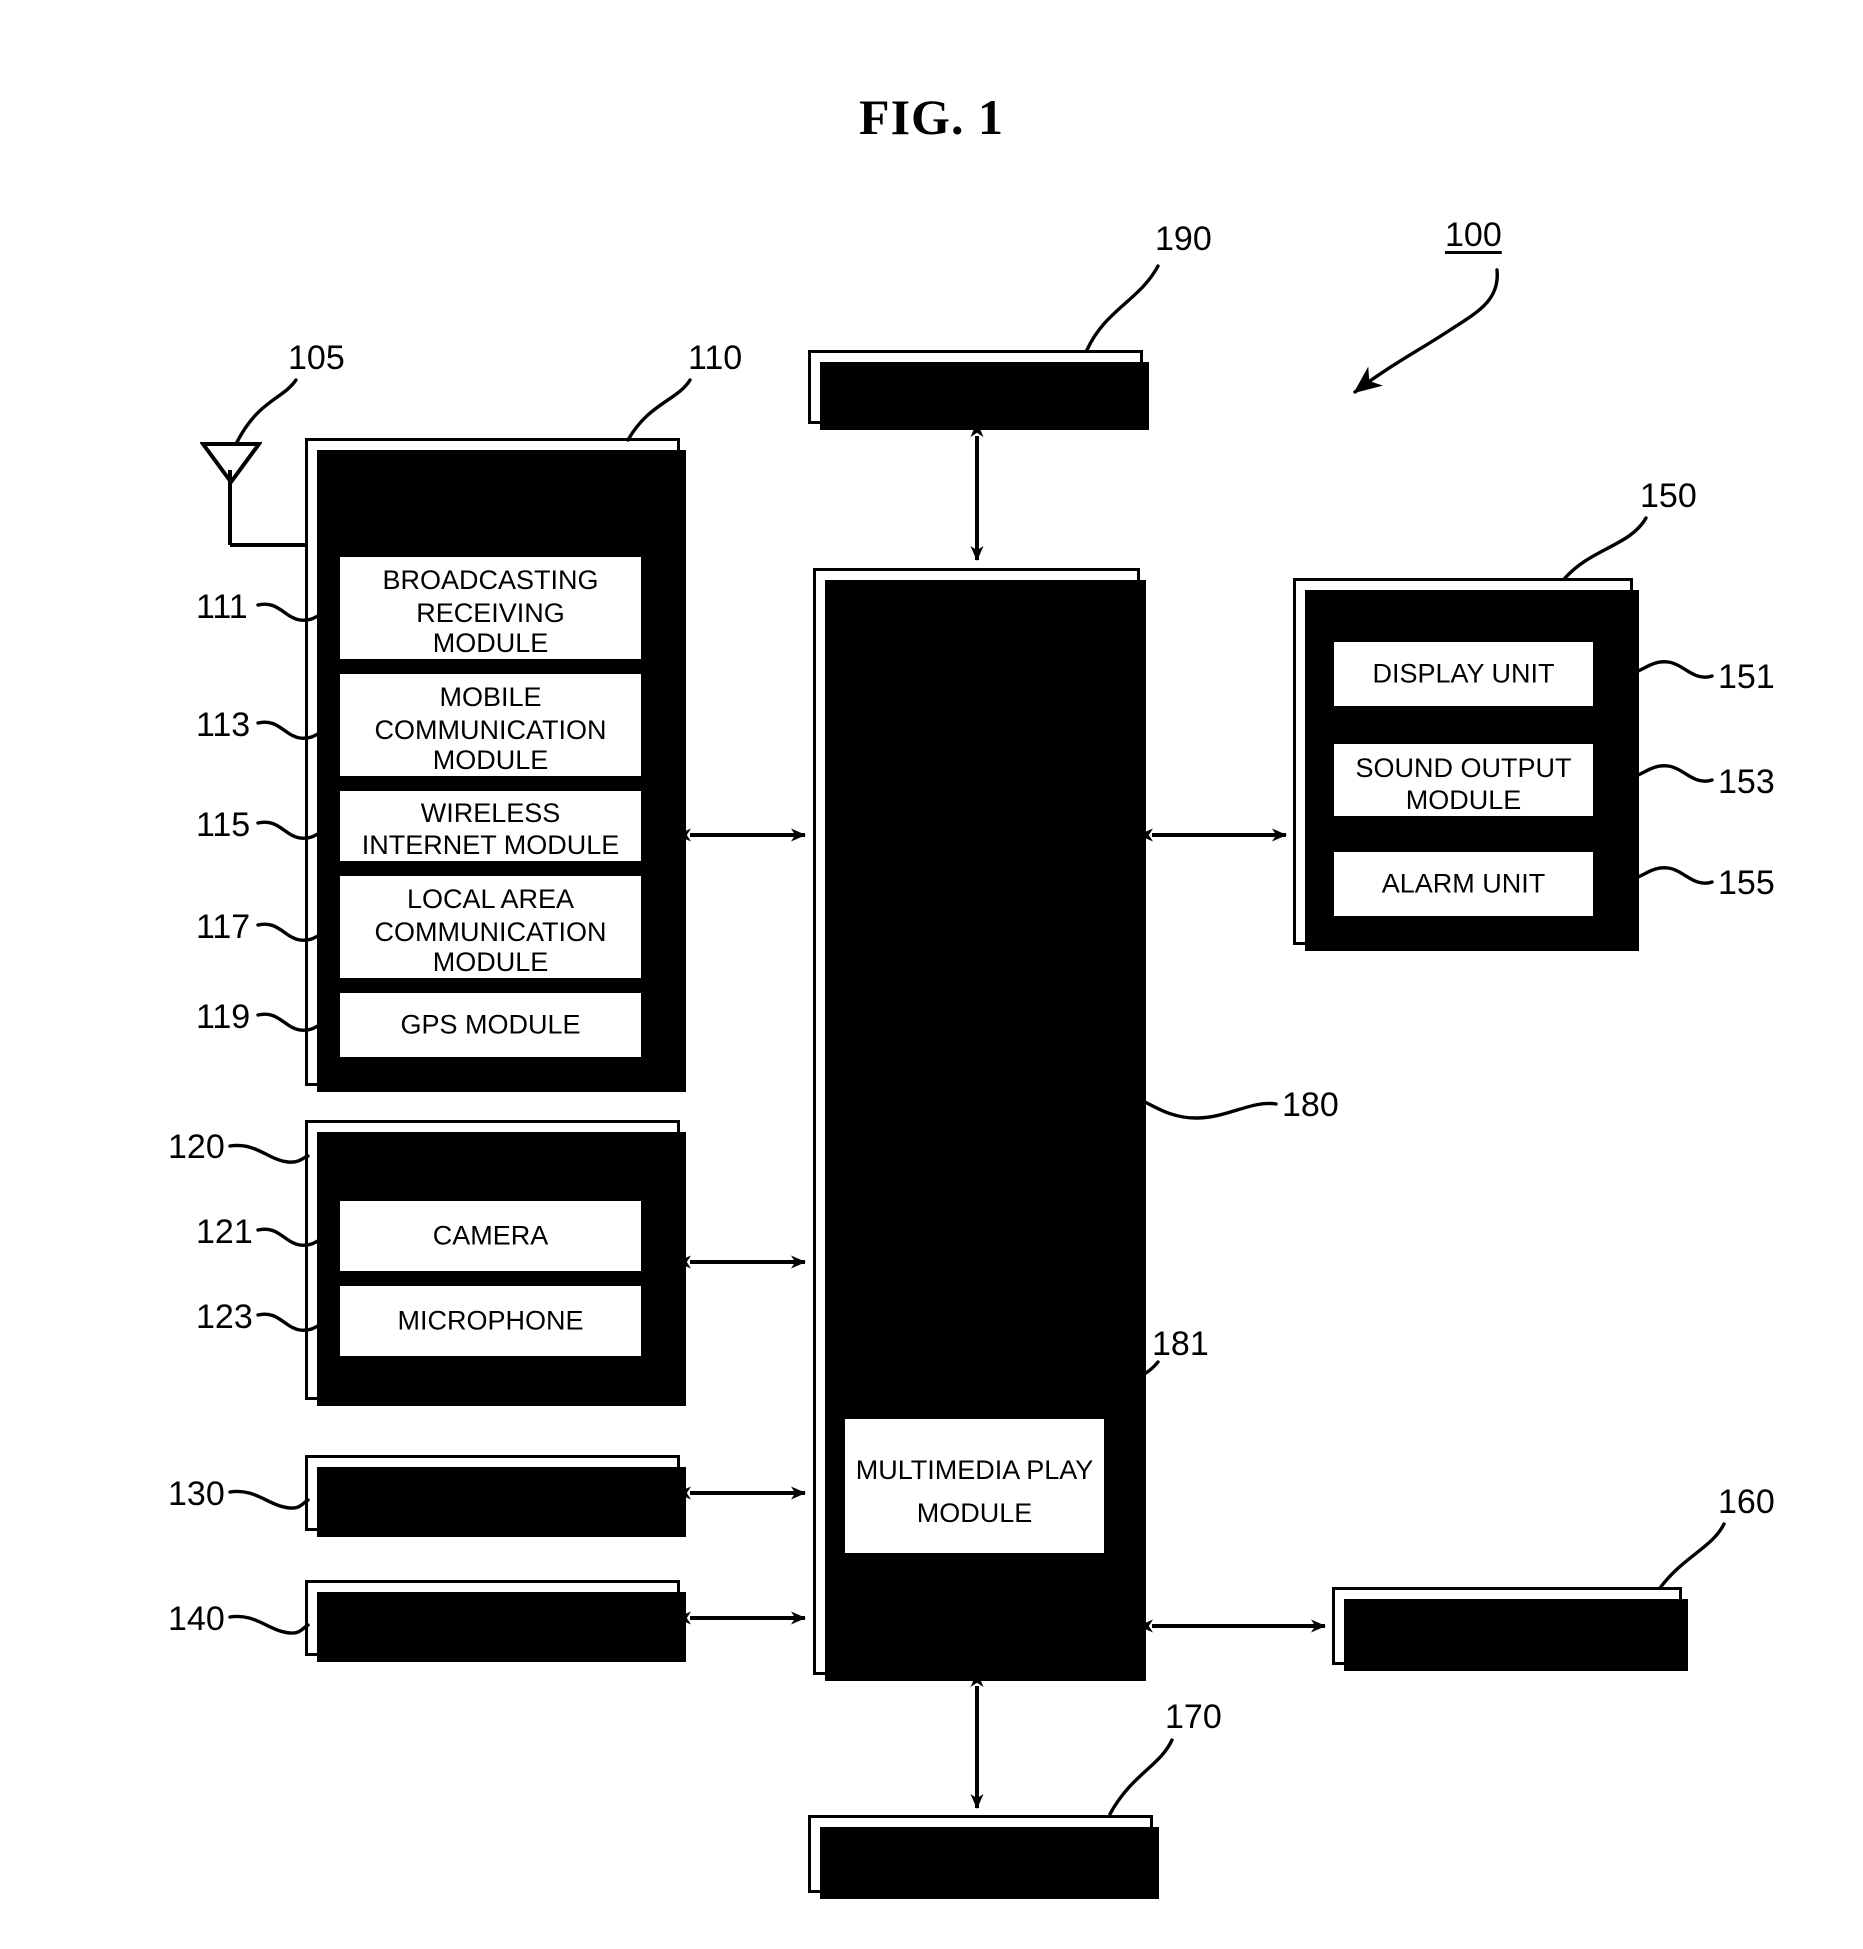 Image resolution: width=1863 pixels, height=1949 pixels. Describe the element at coordinates (931, 117) in the screenshot. I see `figure-title: FIG. 1` at that location.